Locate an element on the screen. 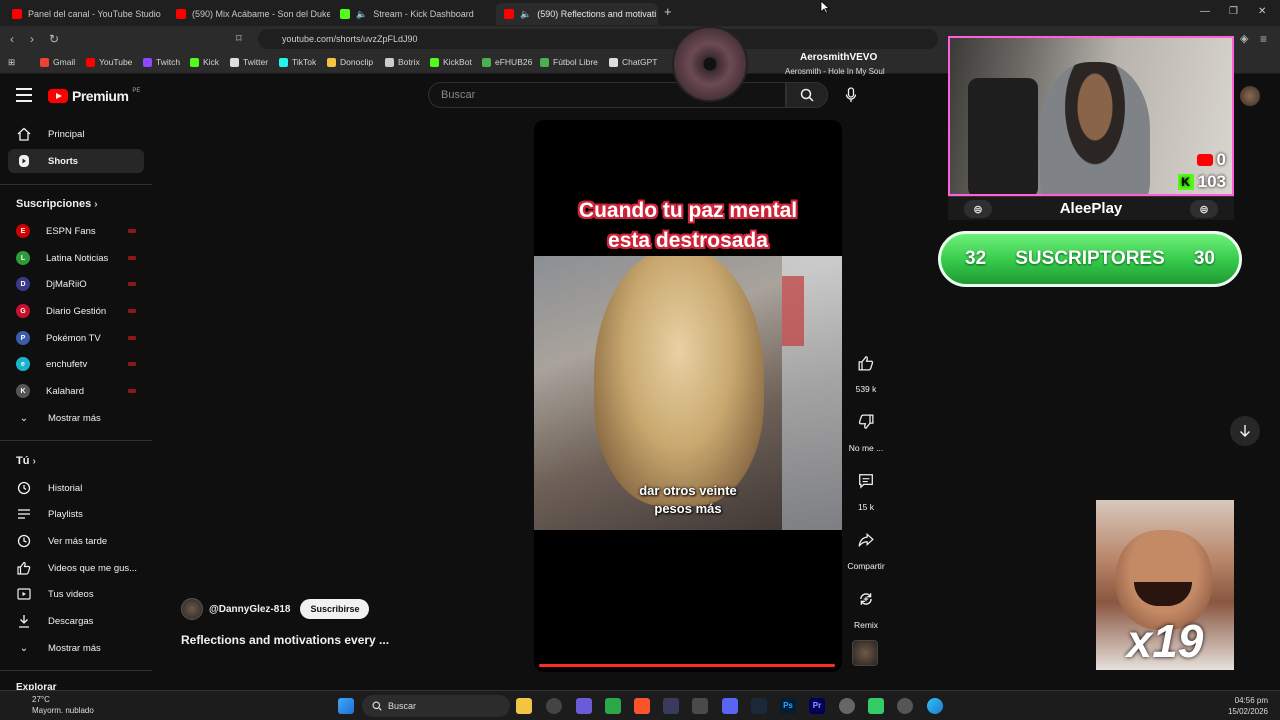 The image size is (1280, 720). bookmark-twitter: Twitter is located at coordinates (249, 62).